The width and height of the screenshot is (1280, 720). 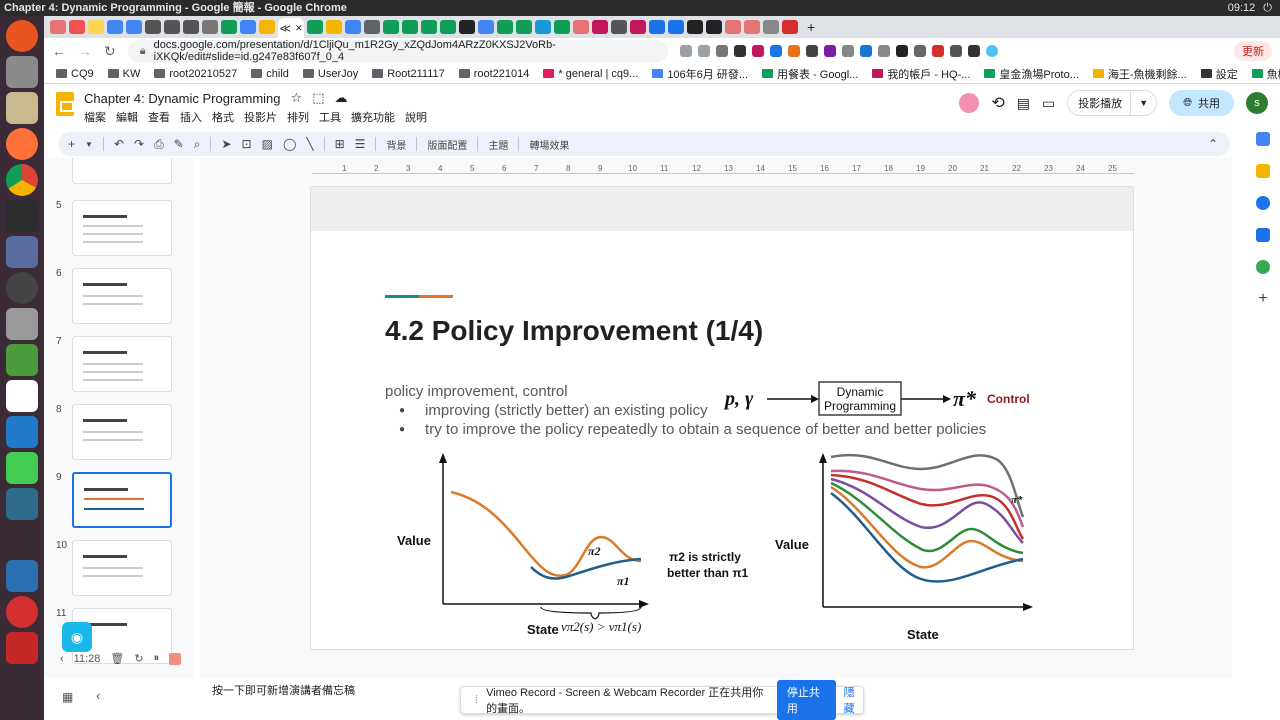 I want to click on bookmark: 魚機, so click(x=1265, y=74).